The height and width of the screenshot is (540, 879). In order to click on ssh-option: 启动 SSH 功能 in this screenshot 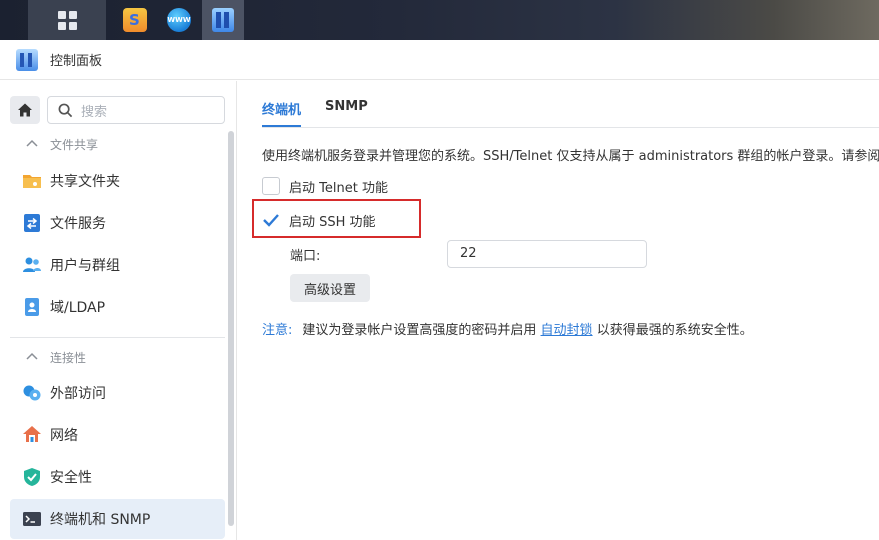, I will do `click(319, 220)`.